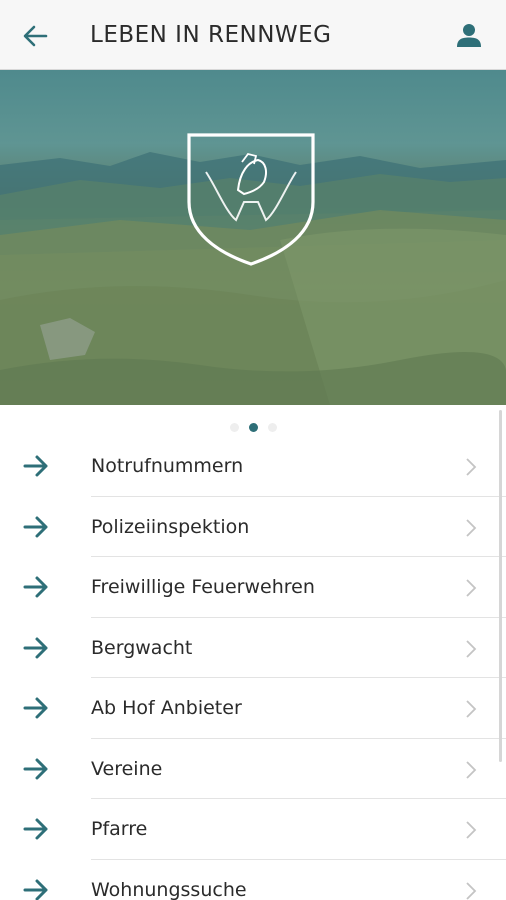  Describe the element at coordinates (211, 35) in the screenshot. I see `page-title: LEBEN IN RENNWEG` at that location.